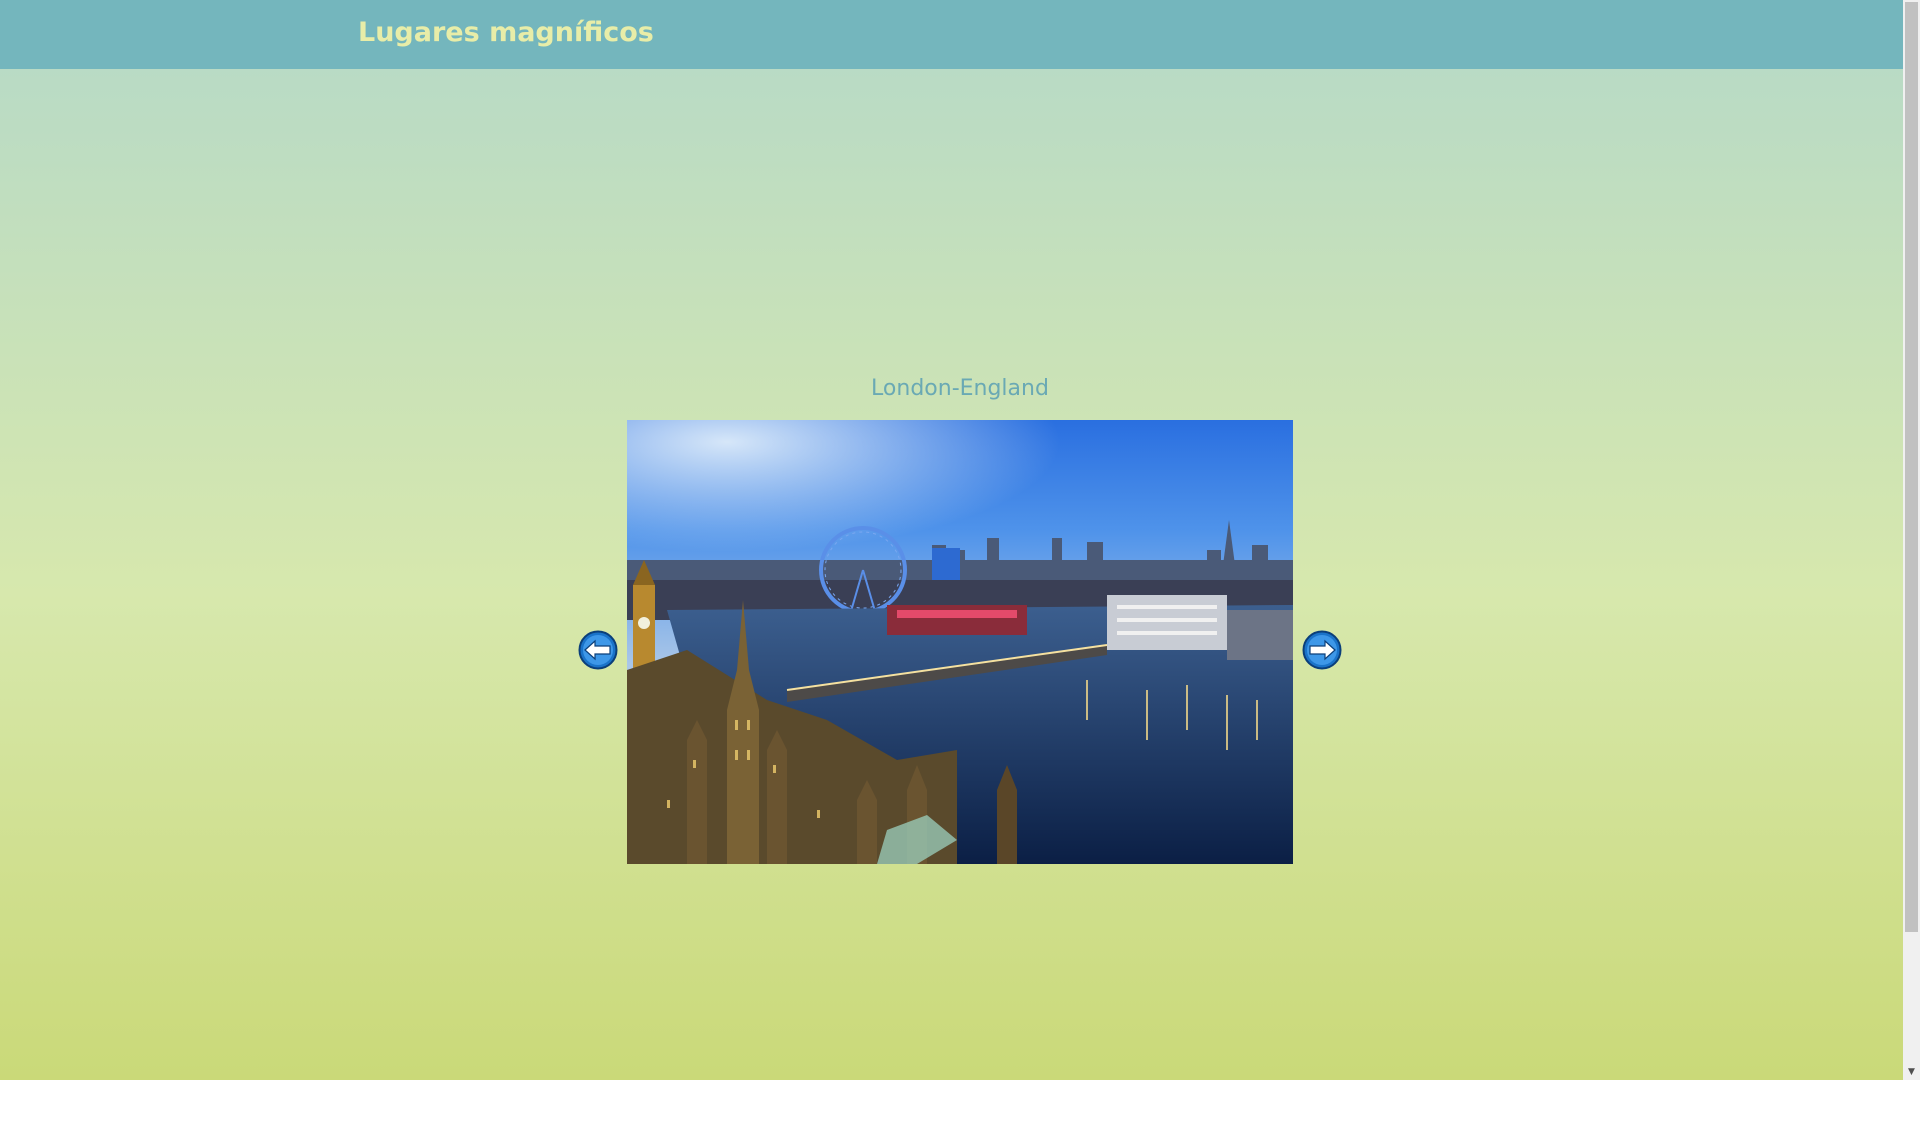 The width and height of the screenshot is (1920, 1147). I want to click on arrow-right-circle-icon, so click(1322, 650).